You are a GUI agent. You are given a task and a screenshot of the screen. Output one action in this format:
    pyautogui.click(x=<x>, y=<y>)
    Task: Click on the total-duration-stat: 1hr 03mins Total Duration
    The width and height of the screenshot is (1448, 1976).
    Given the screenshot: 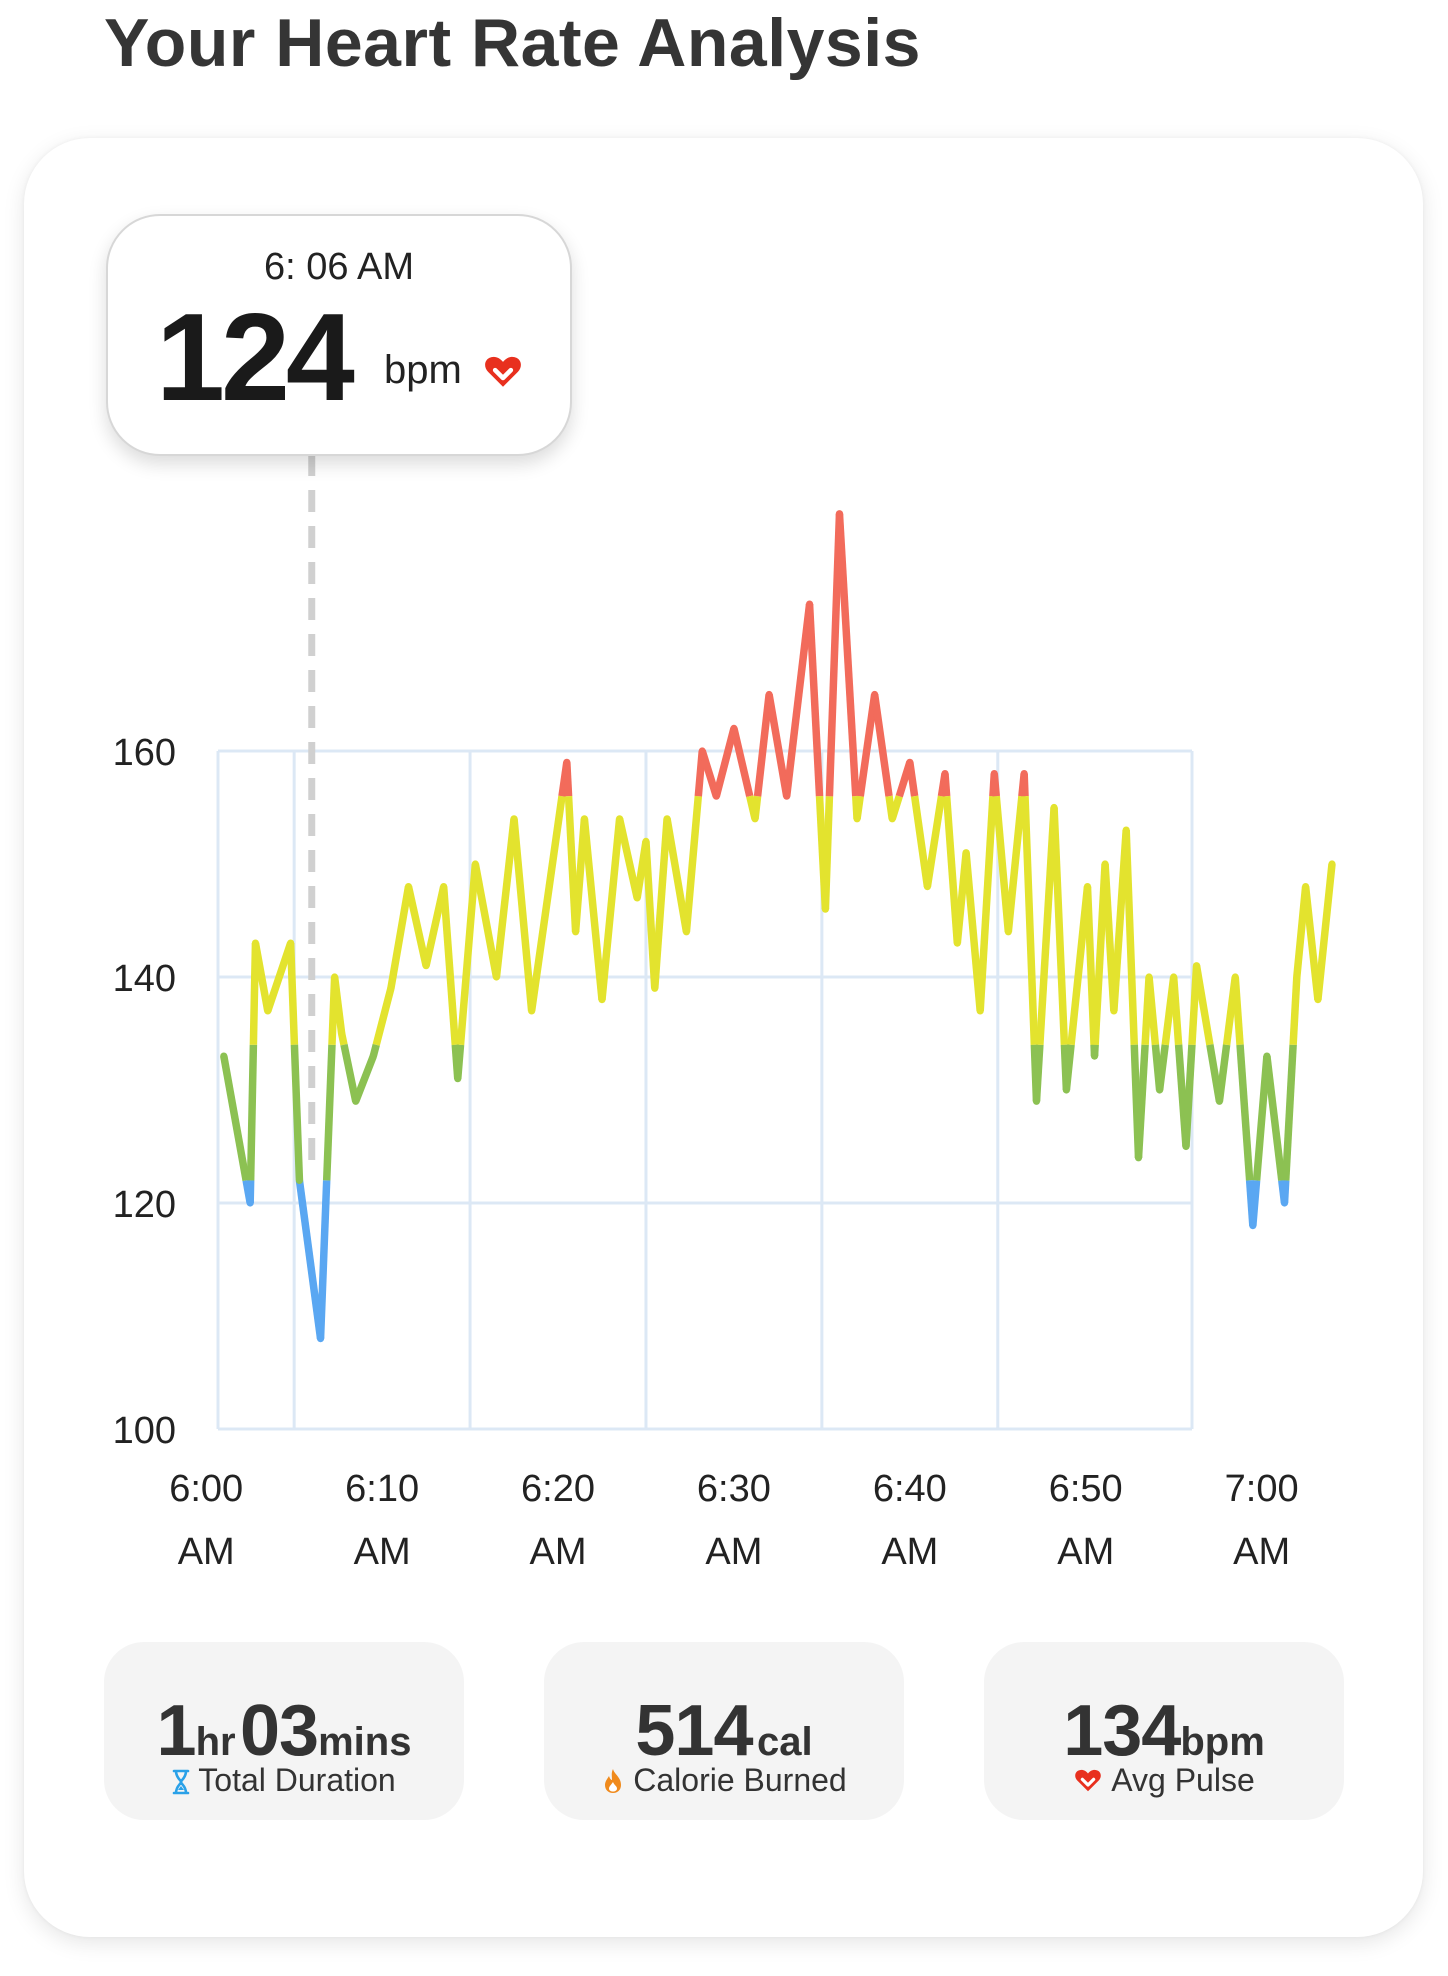 What is the action you would take?
    pyautogui.click(x=284, y=1731)
    